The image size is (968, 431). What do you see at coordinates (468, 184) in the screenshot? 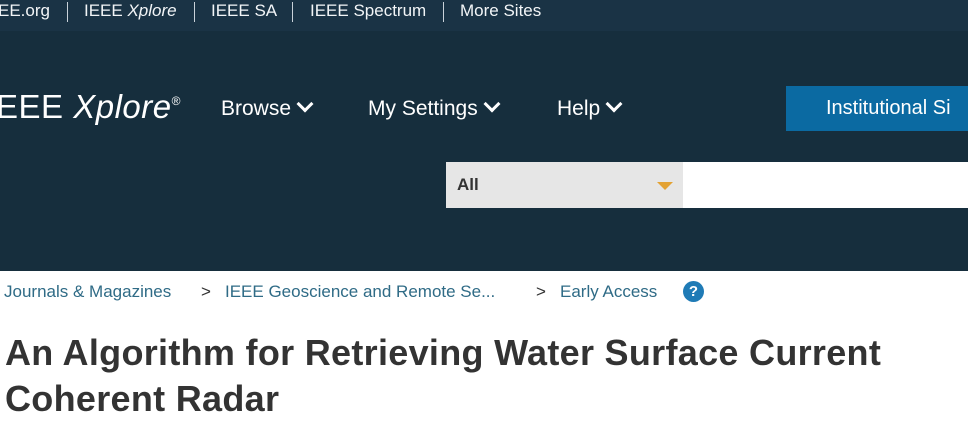
I see `search-scope-value: All` at bounding box center [468, 184].